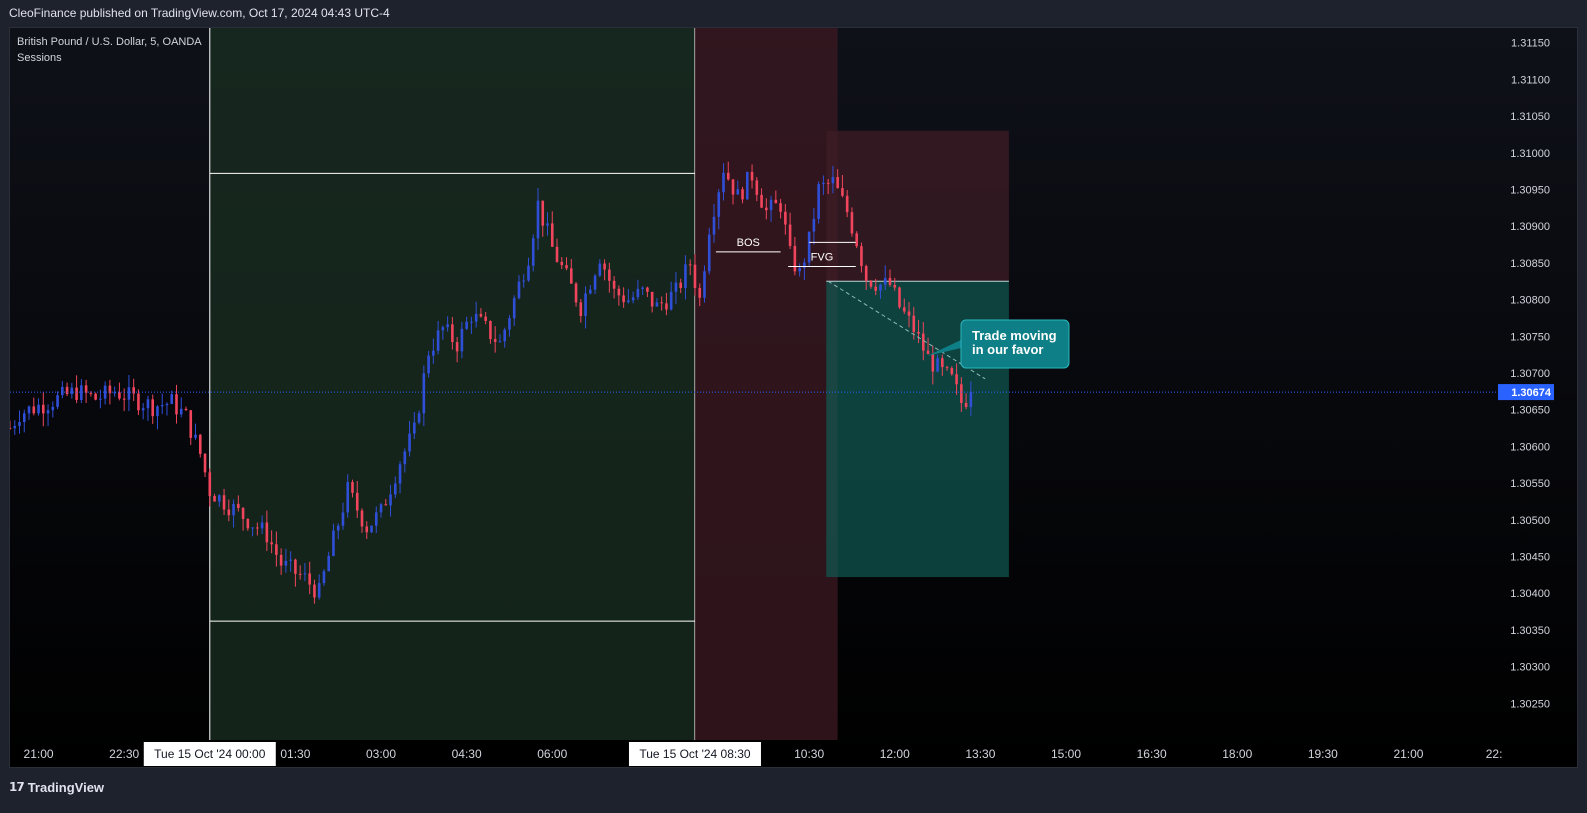  What do you see at coordinates (1530, 337) in the screenshot?
I see `y-tick-label: 1.30750` at bounding box center [1530, 337].